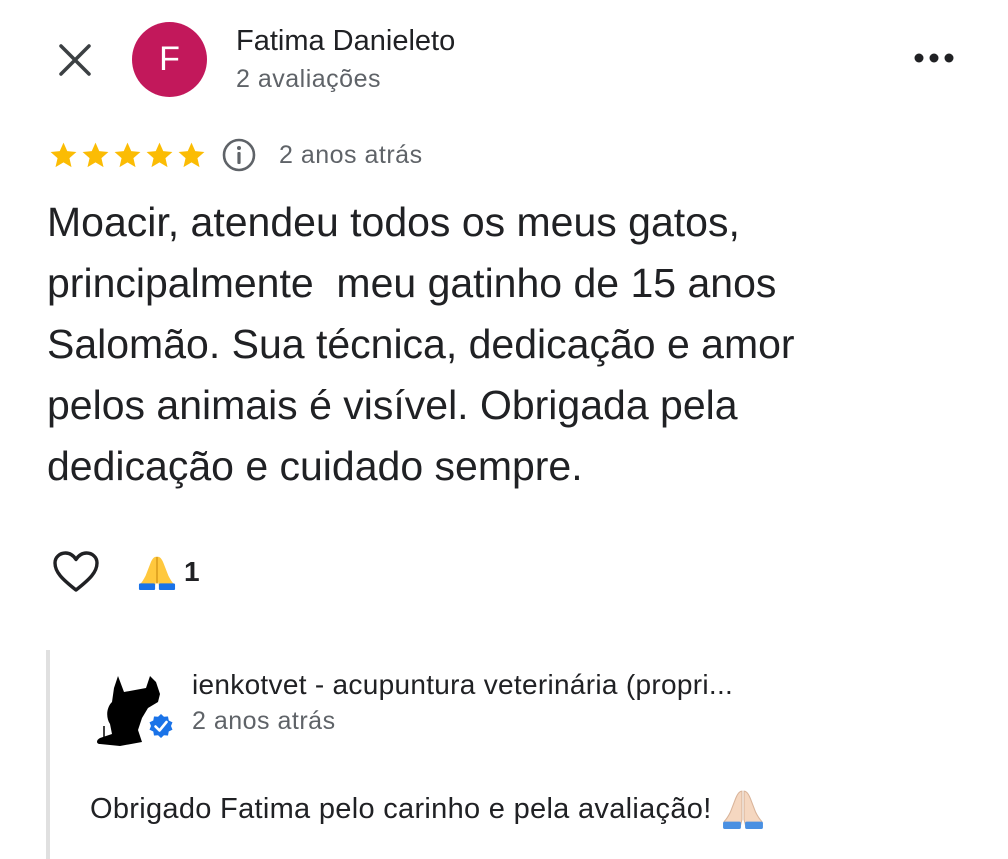  I want to click on review-date: 2 anos atrás, so click(351, 154).